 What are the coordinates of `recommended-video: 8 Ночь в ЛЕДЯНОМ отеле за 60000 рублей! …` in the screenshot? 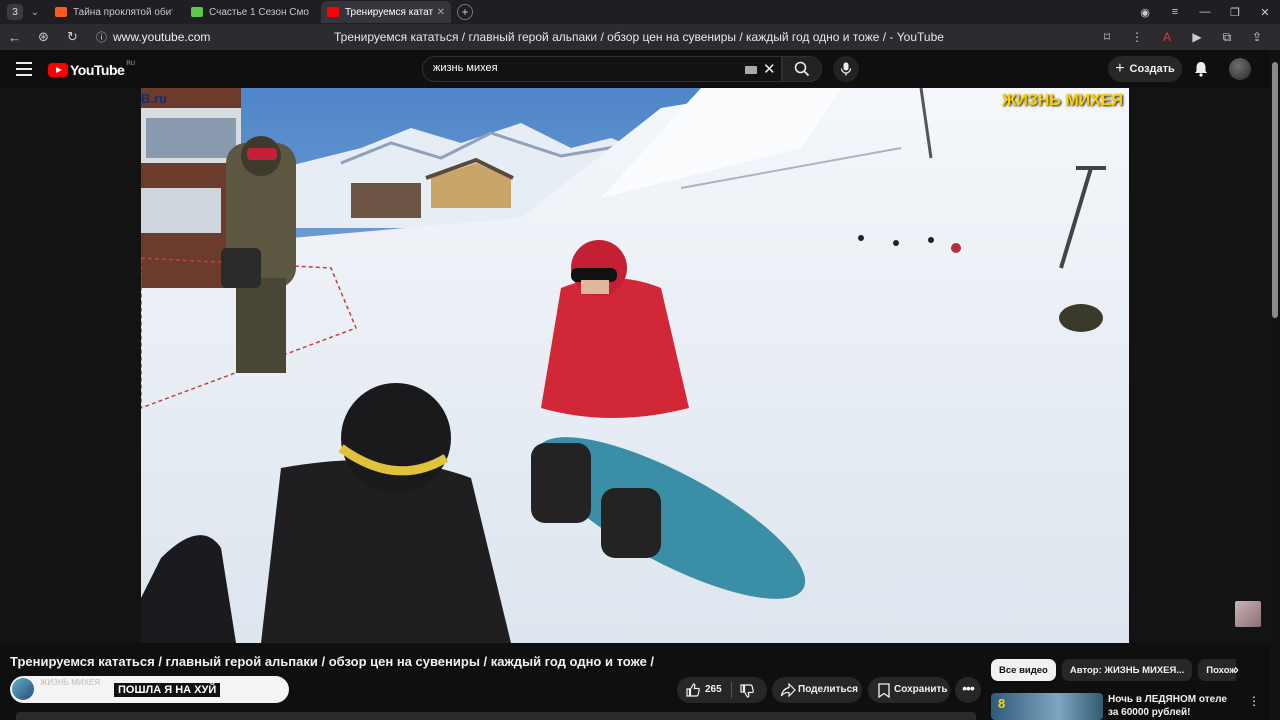 It's located at (1126, 706).